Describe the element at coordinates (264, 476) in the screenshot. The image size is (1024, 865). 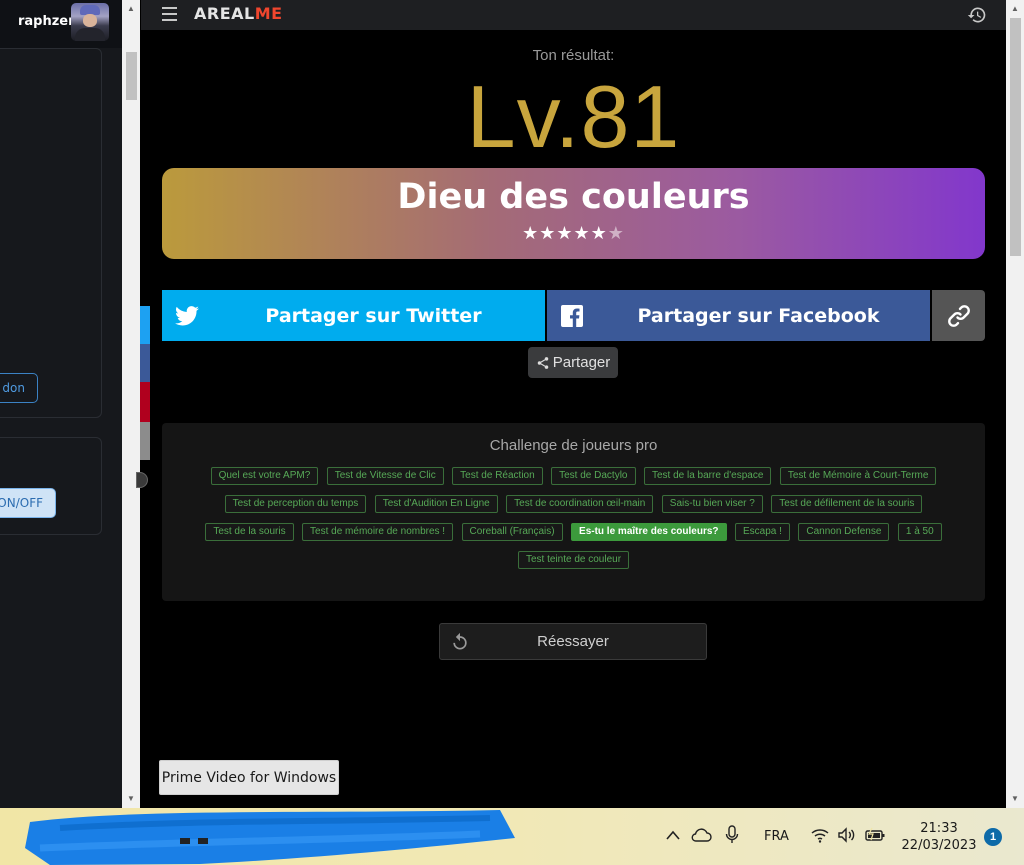
I see `challenge-tag: Quel est votre APM?` at that location.